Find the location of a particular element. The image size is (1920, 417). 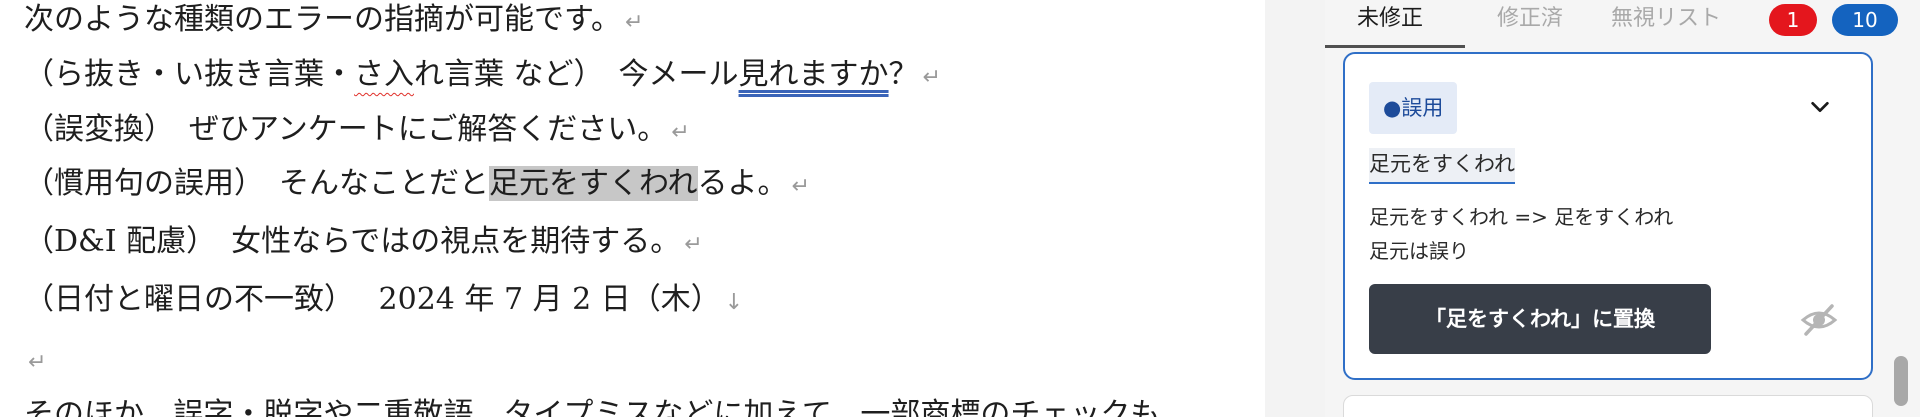

doc-line: ↵ is located at coordinates (35, 360).